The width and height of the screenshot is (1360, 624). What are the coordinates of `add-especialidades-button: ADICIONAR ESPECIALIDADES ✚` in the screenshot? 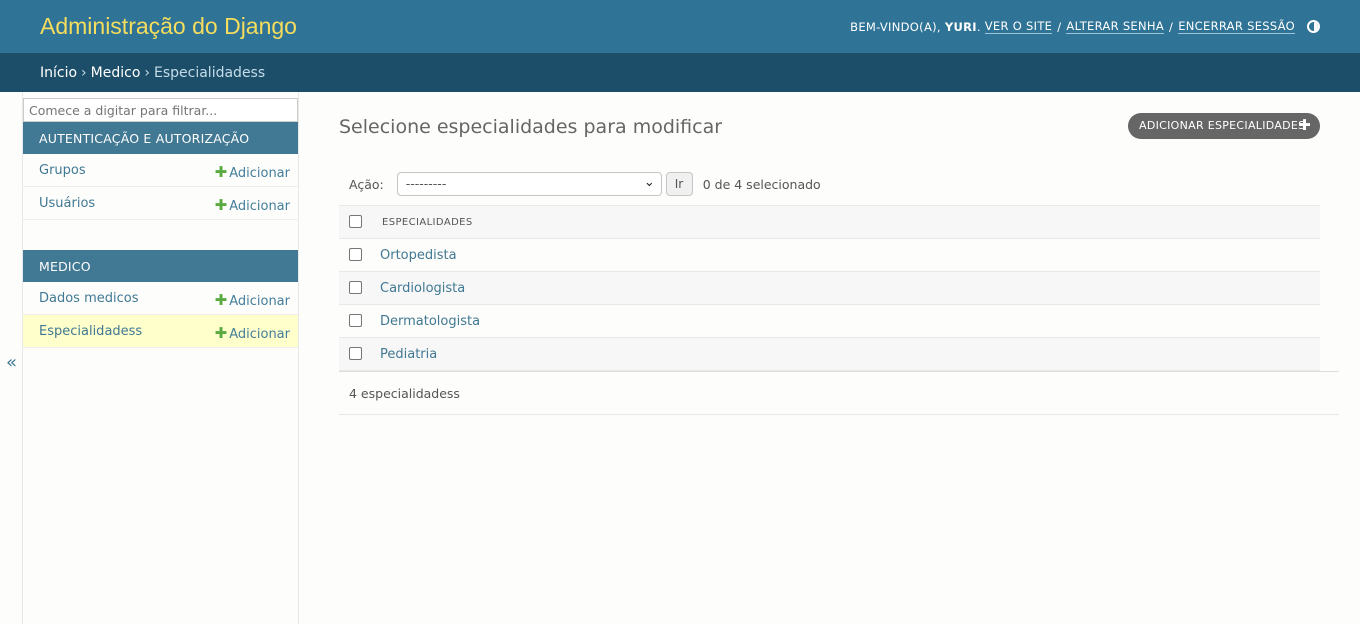 It's located at (1224, 126).